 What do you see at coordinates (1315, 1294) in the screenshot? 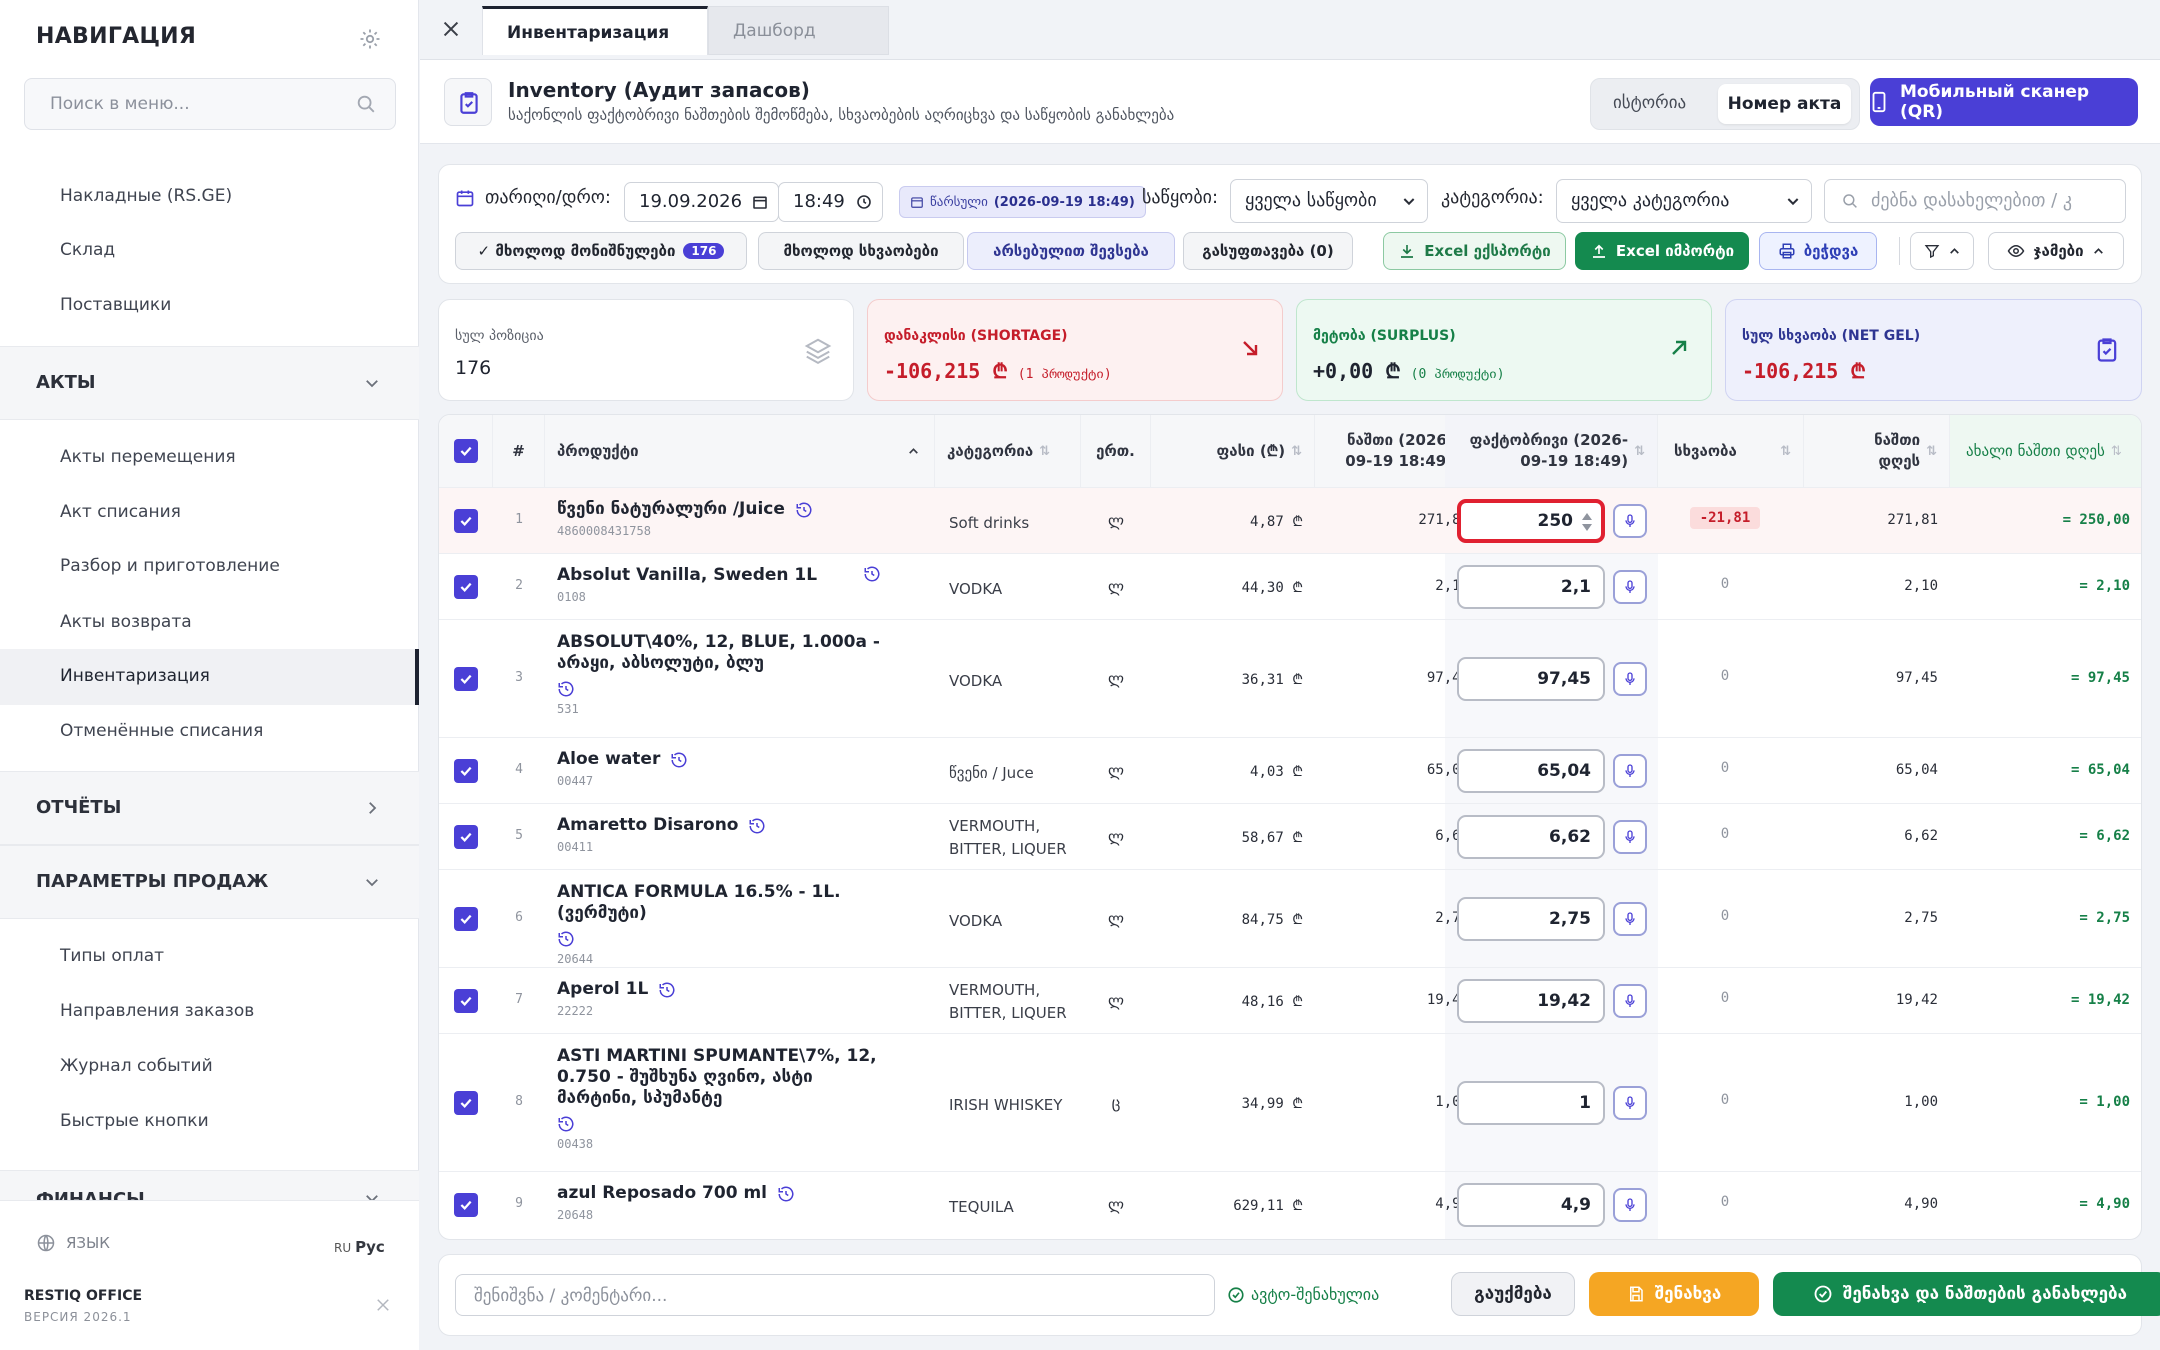
I see `autosave-label: ავტო-შენახულია` at bounding box center [1315, 1294].